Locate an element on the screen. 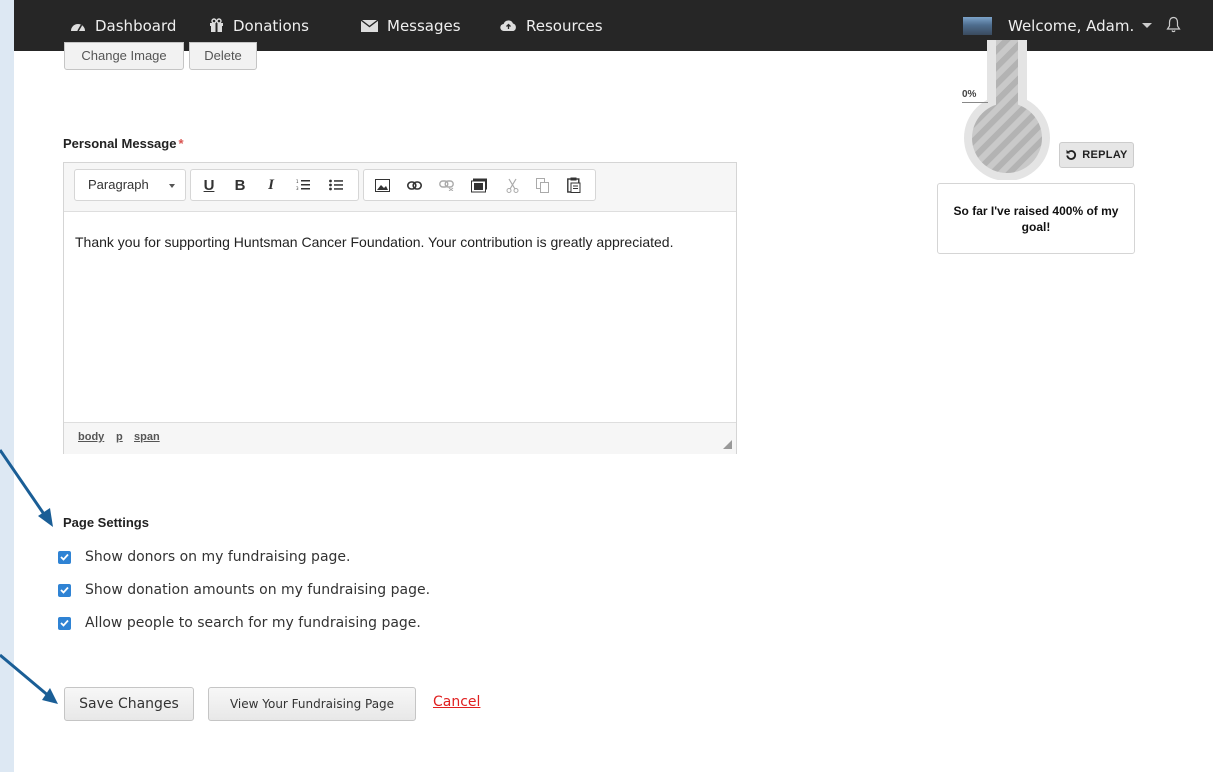  svg-text: 1 is located at coordinates (297, 181).